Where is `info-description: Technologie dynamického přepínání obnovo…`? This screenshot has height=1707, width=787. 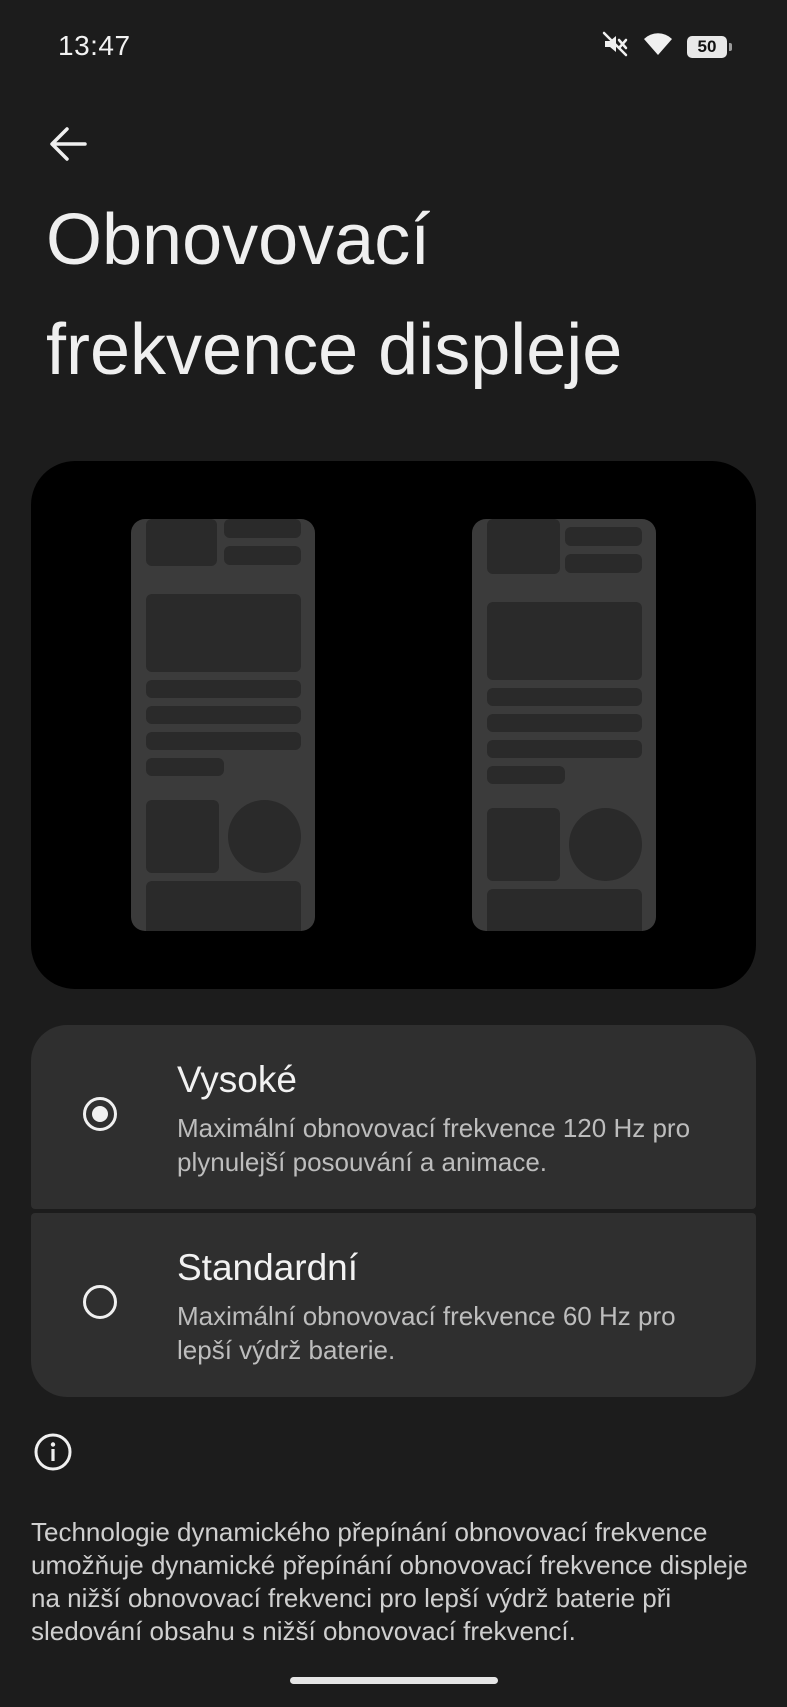 info-description: Technologie dynamického přepínání obnovo… is located at coordinates (389, 1581).